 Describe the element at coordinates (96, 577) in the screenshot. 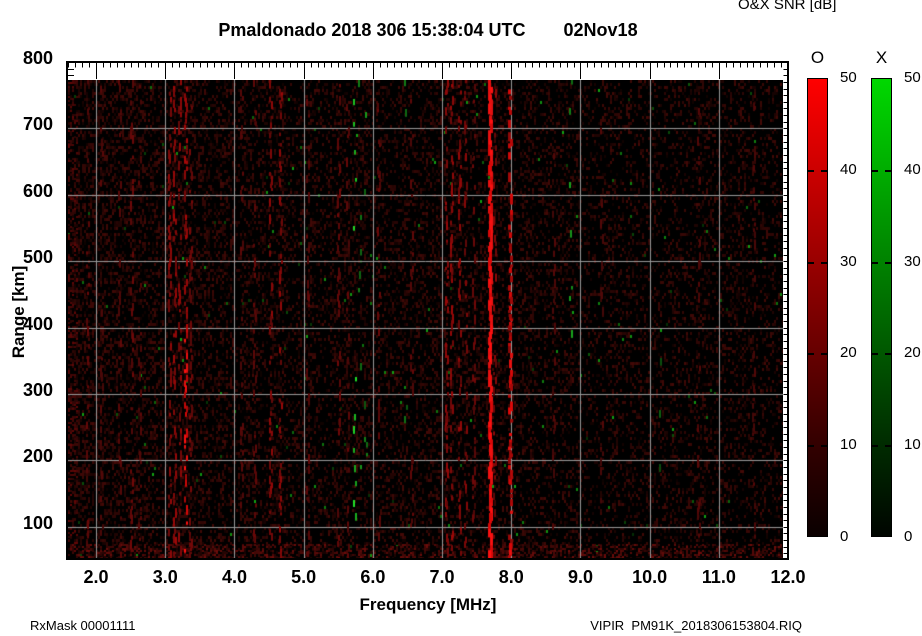

I see `x-tick-label: 2.0` at that location.